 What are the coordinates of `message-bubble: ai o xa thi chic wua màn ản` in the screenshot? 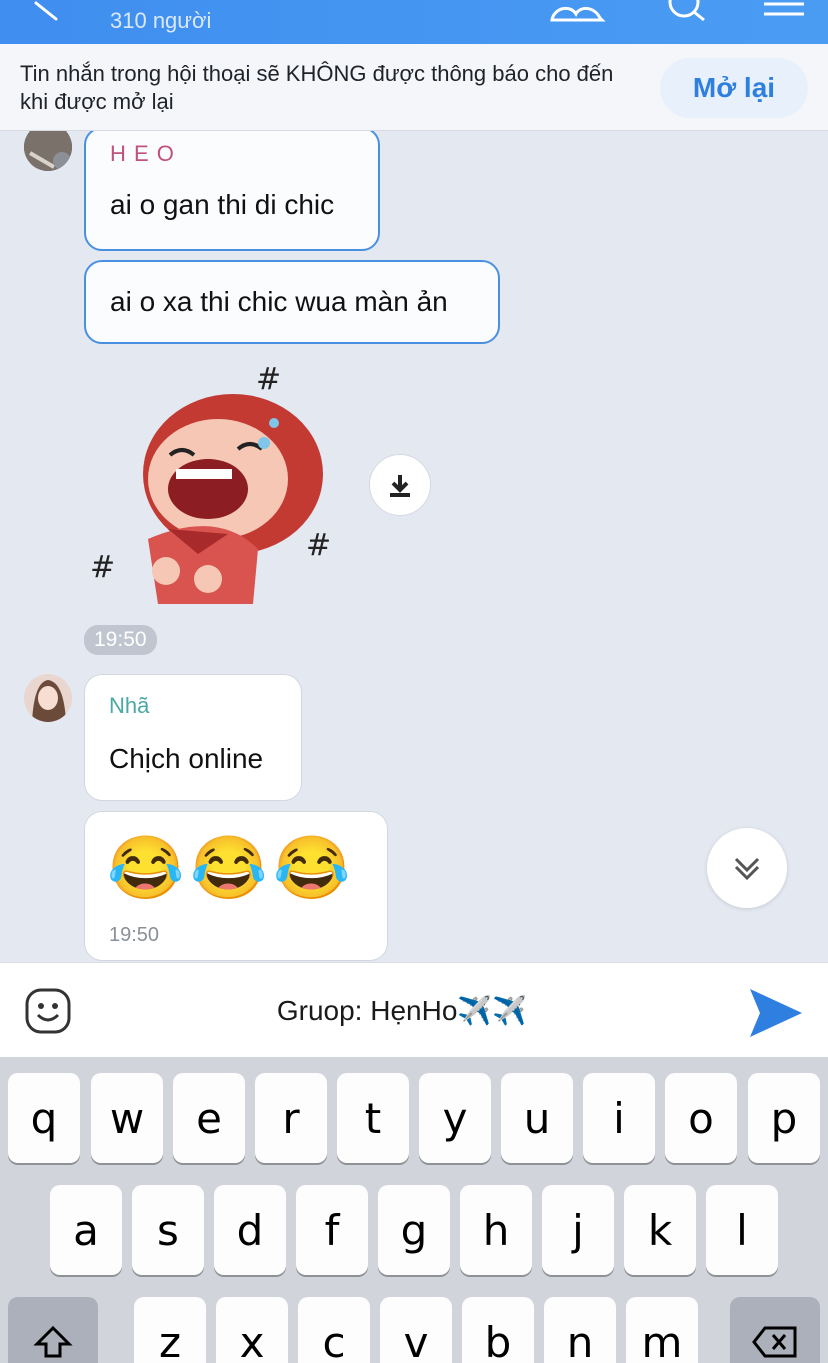 It's located at (292, 302).